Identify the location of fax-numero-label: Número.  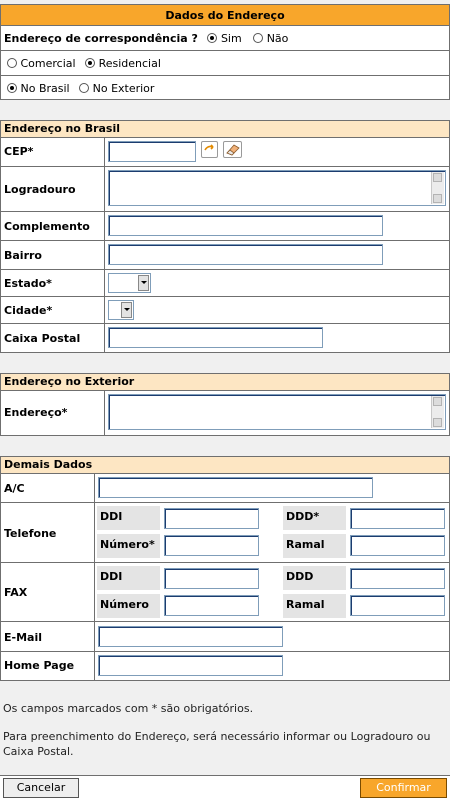
(128, 606).